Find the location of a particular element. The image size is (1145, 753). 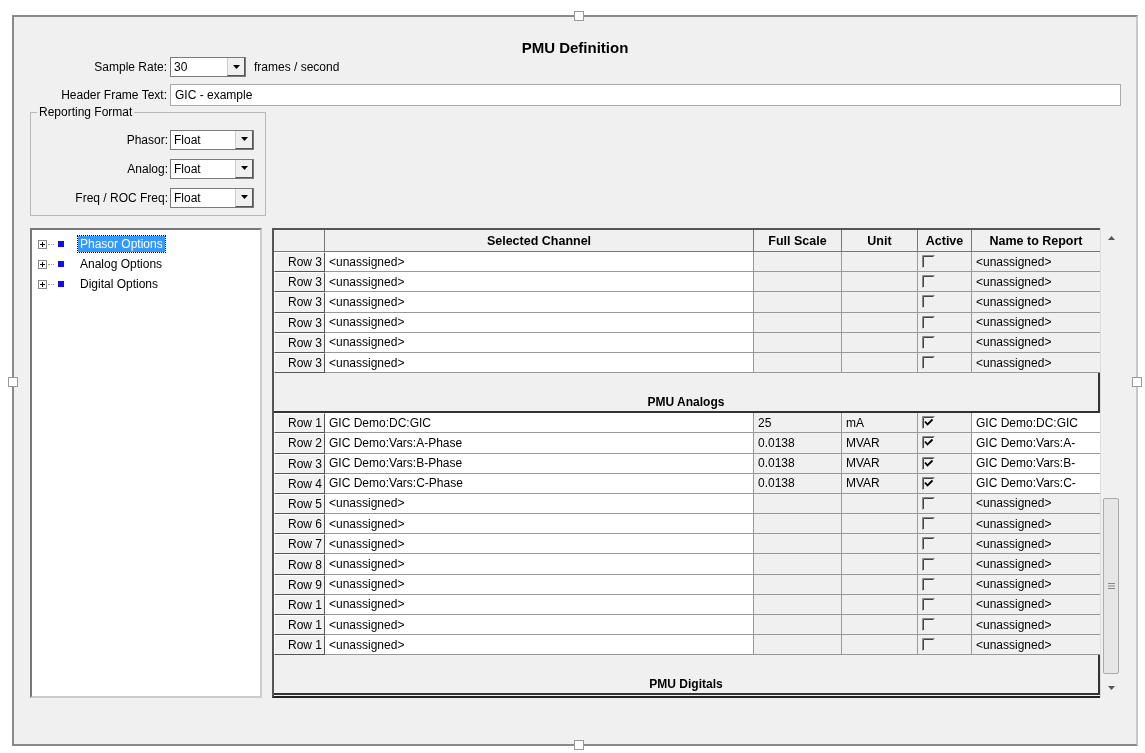

row-header: Row 6 is located at coordinates (299, 524).